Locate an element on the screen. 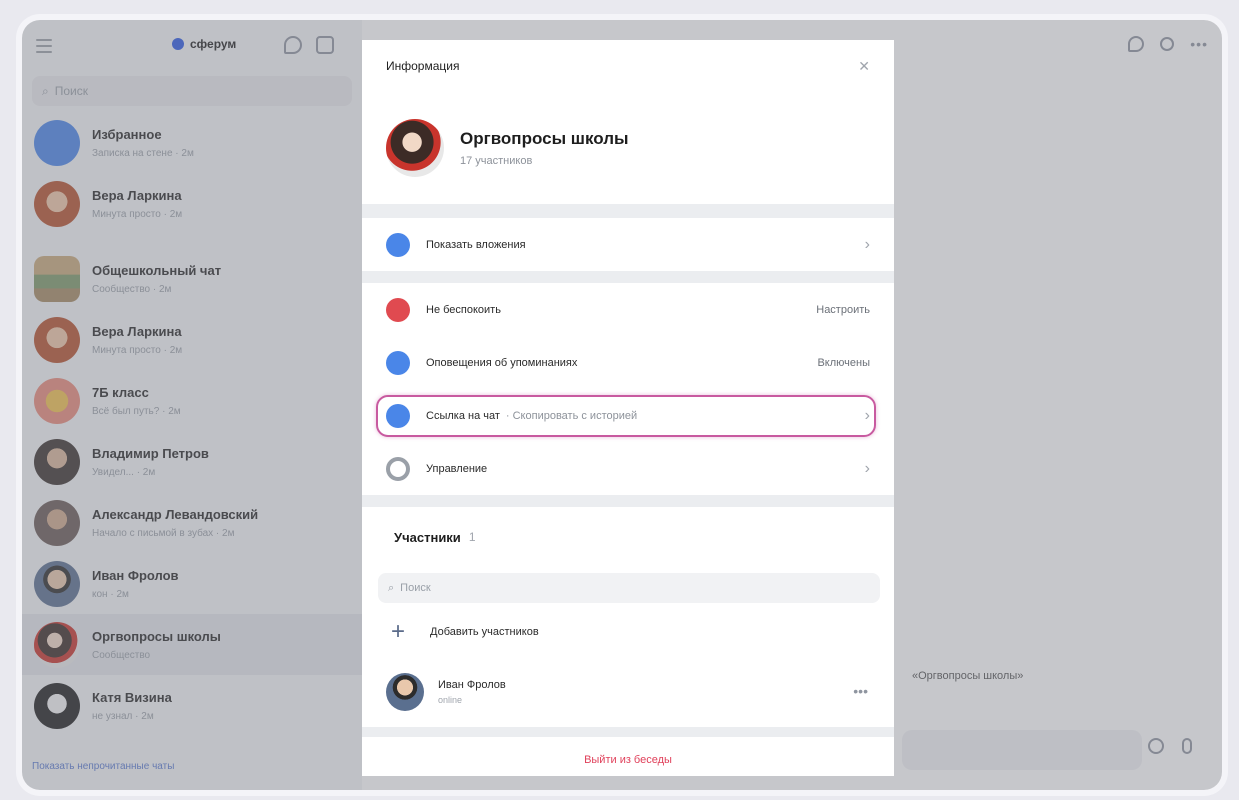  speaker-icon is located at coordinates (398, 309).